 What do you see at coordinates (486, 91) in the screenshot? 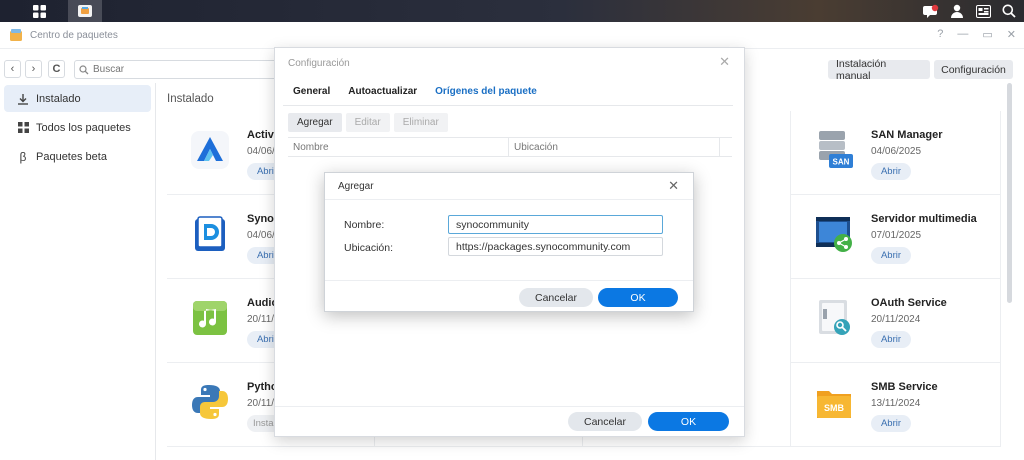
I see `tab-package-sources: Orígenes del paquete` at bounding box center [486, 91].